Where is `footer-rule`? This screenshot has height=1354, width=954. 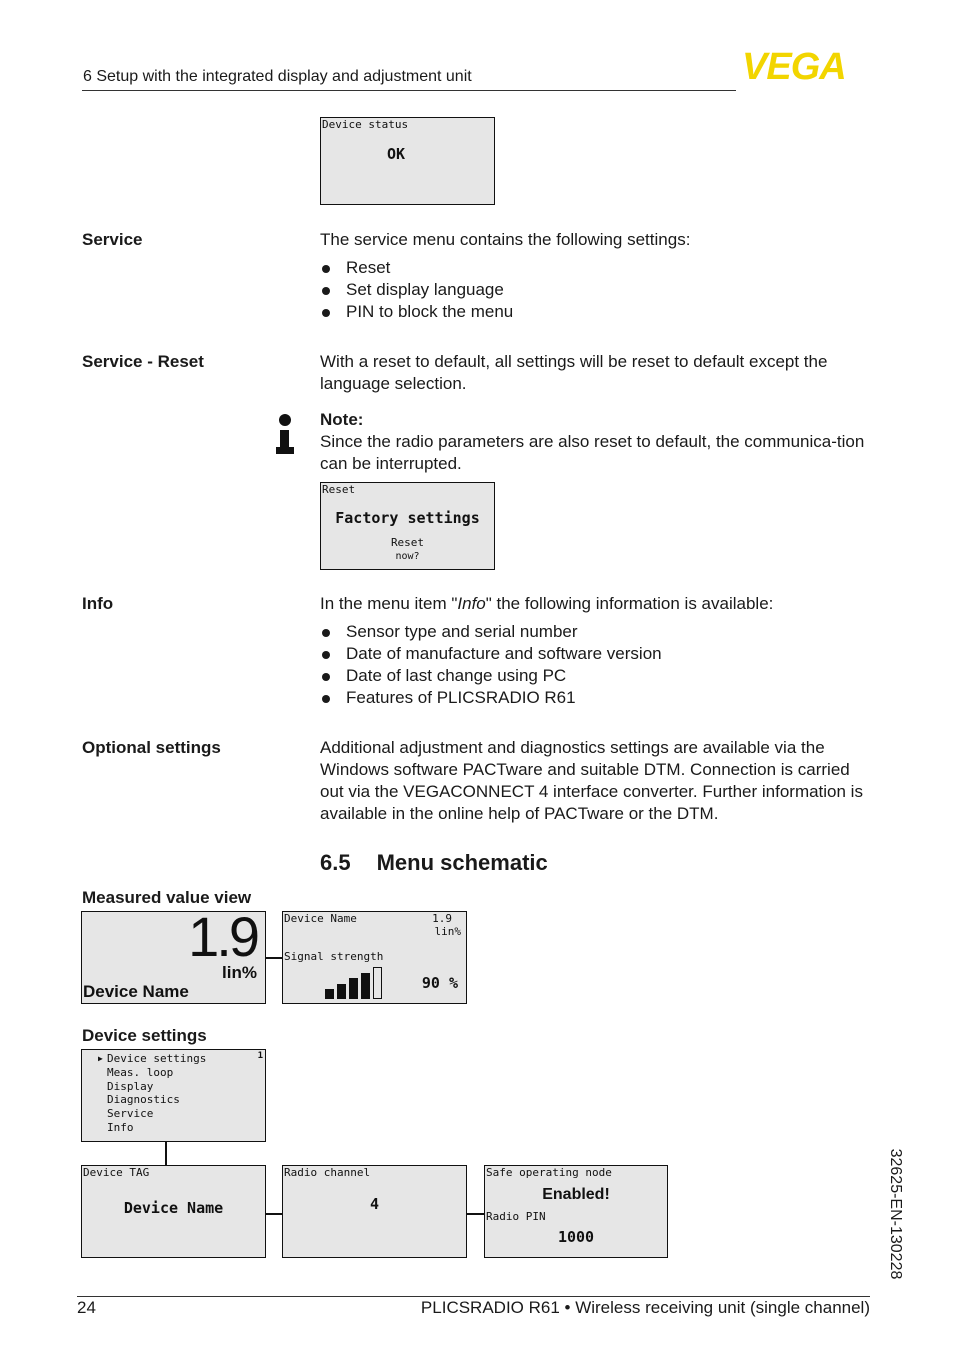
footer-rule is located at coordinates (473, 1296).